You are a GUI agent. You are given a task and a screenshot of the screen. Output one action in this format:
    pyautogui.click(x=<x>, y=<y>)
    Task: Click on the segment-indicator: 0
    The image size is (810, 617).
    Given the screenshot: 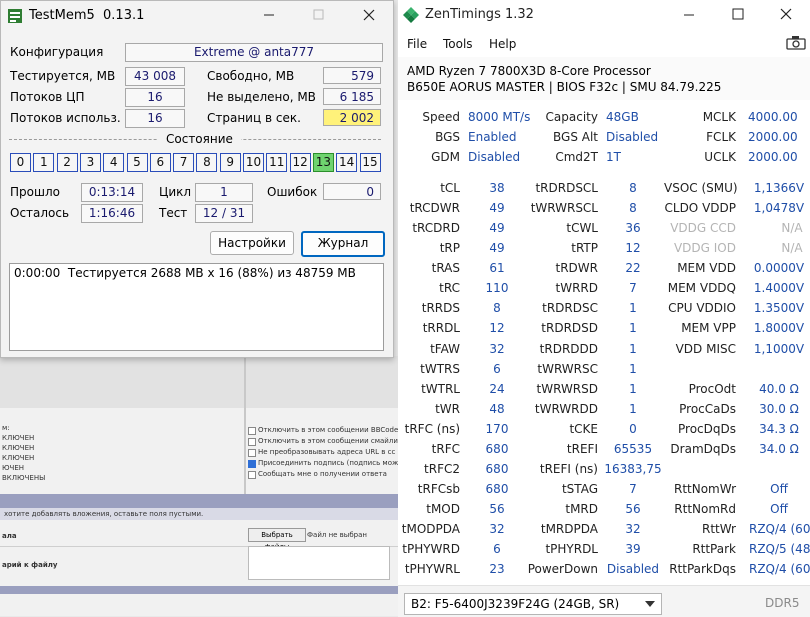 What is the action you would take?
    pyautogui.click(x=20, y=162)
    